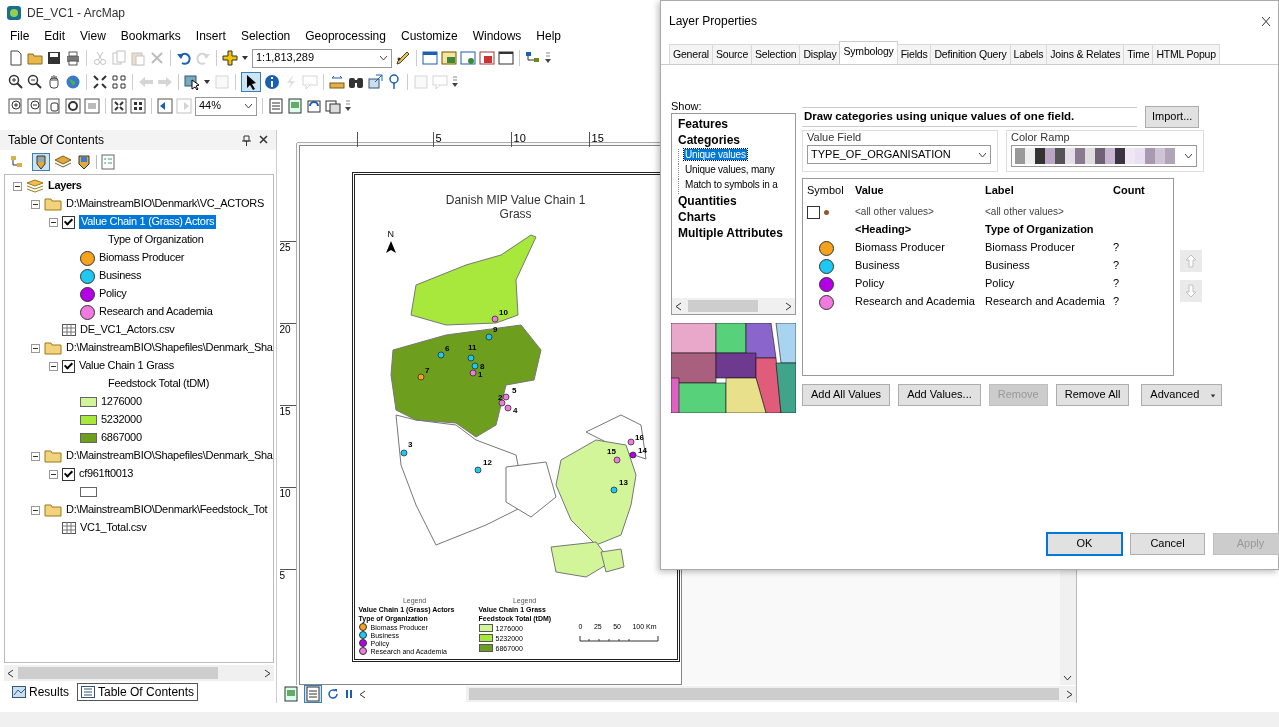 This screenshot has width=1279, height=727. Describe the element at coordinates (1084, 544) in the screenshot. I see `dialog-button: OK` at that location.